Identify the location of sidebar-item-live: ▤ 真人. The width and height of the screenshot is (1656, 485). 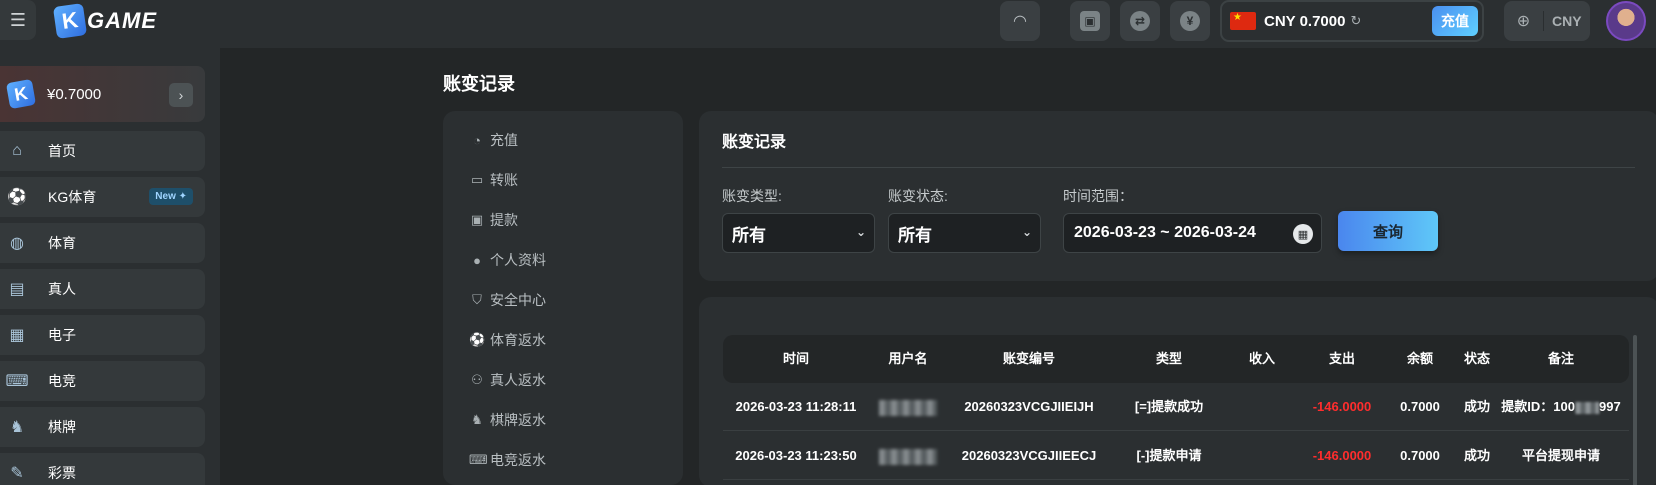
(102, 289).